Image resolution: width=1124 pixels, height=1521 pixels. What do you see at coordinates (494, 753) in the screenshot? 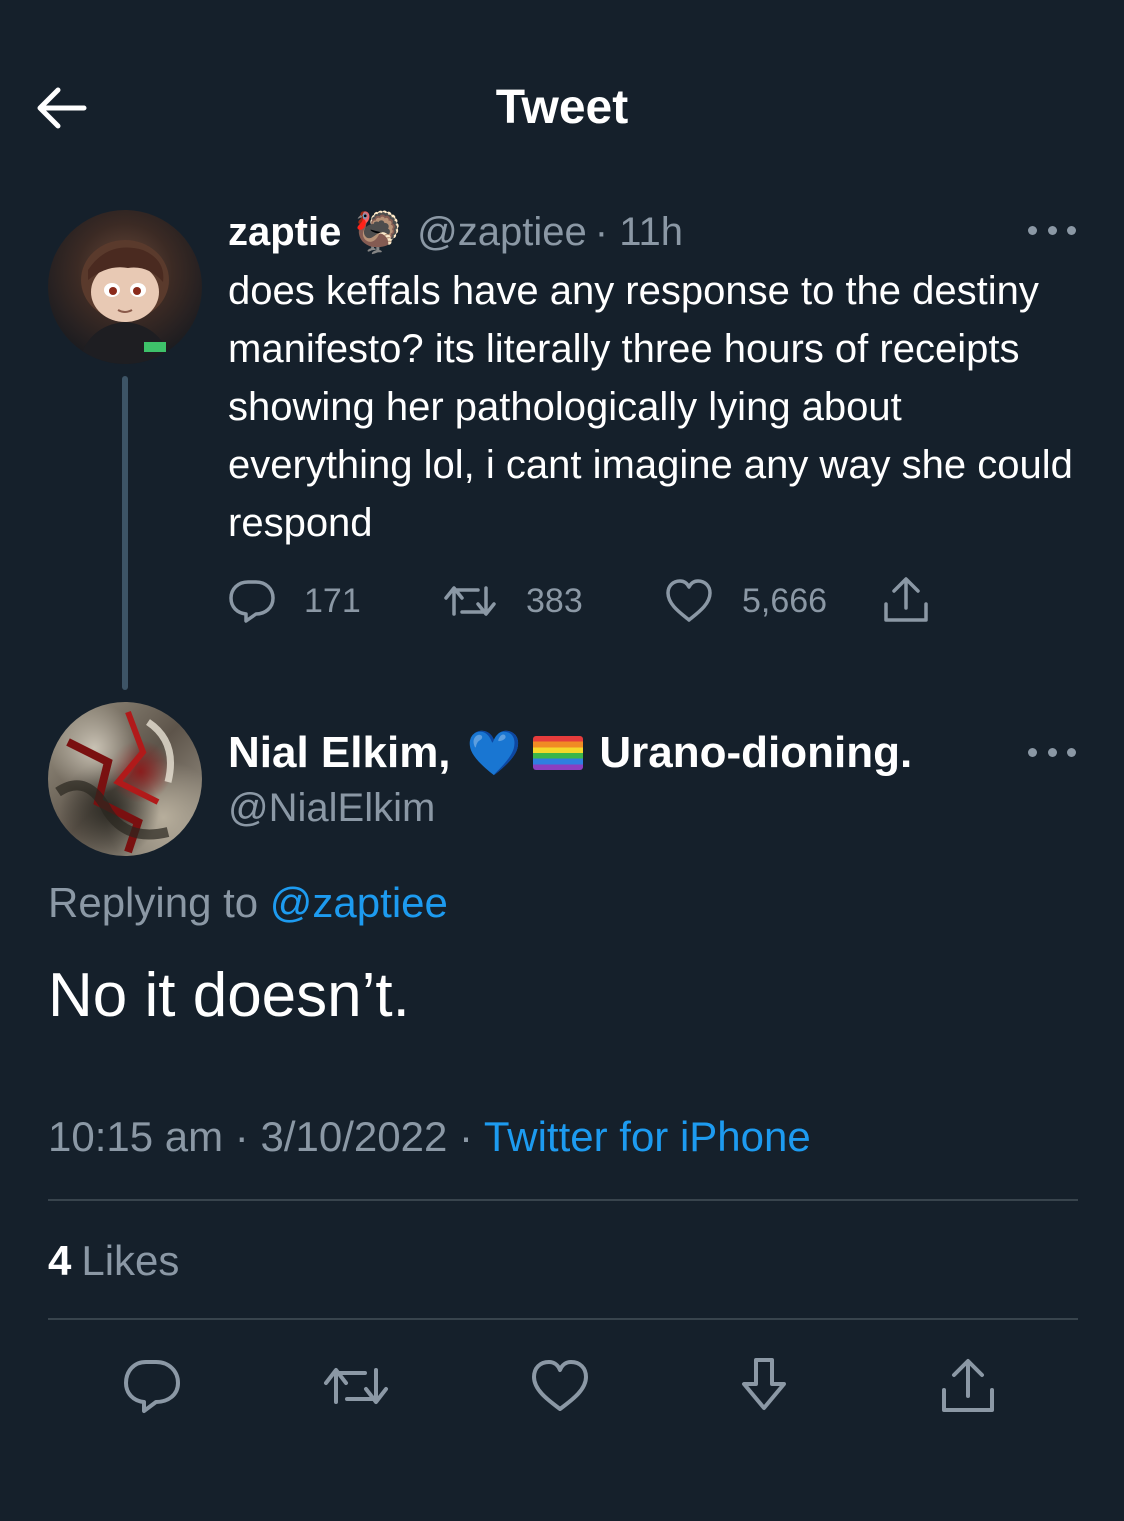
I see `blue-heart-emoji: 💙` at bounding box center [494, 753].